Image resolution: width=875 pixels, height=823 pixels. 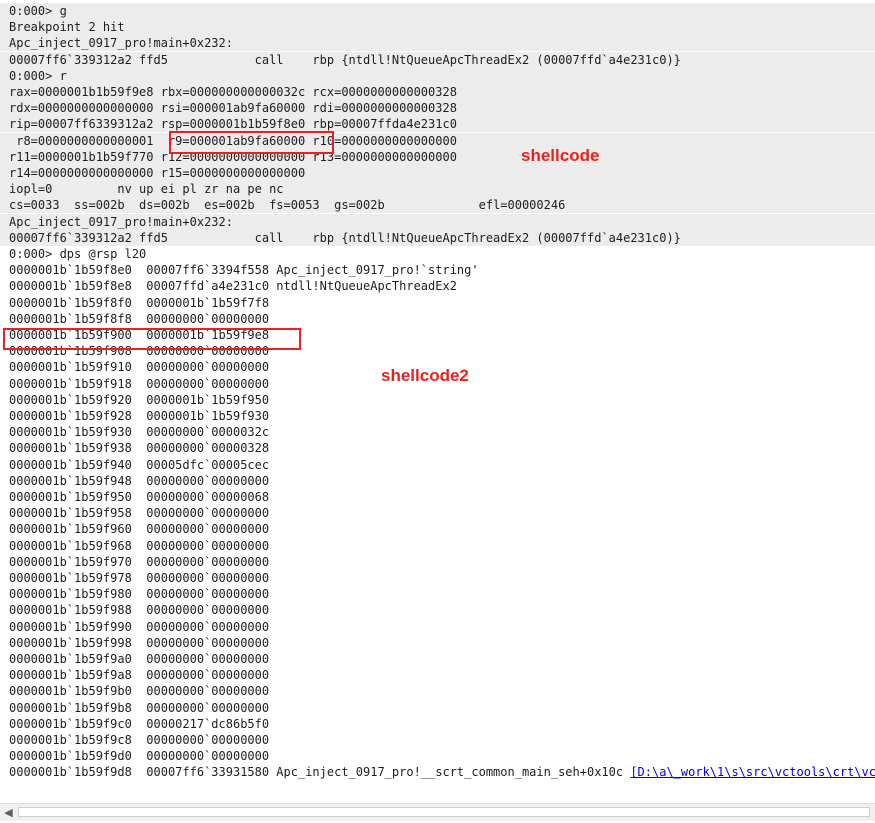 What do you see at coordinates (139, 675) in the screenshot?
I see `console-line-text: 0000001b`1b59f9a8 00000000`00000000` at bounding box center [139, 675].